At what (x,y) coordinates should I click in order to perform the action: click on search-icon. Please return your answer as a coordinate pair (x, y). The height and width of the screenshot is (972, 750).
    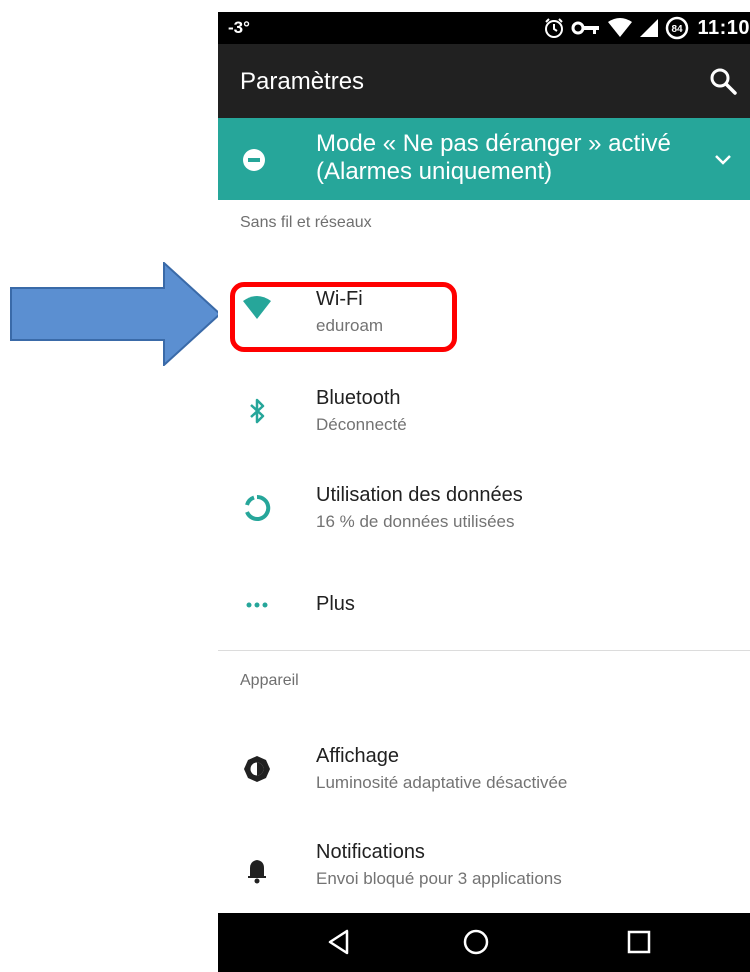
    Looking at the image, I should click on (723, 81).